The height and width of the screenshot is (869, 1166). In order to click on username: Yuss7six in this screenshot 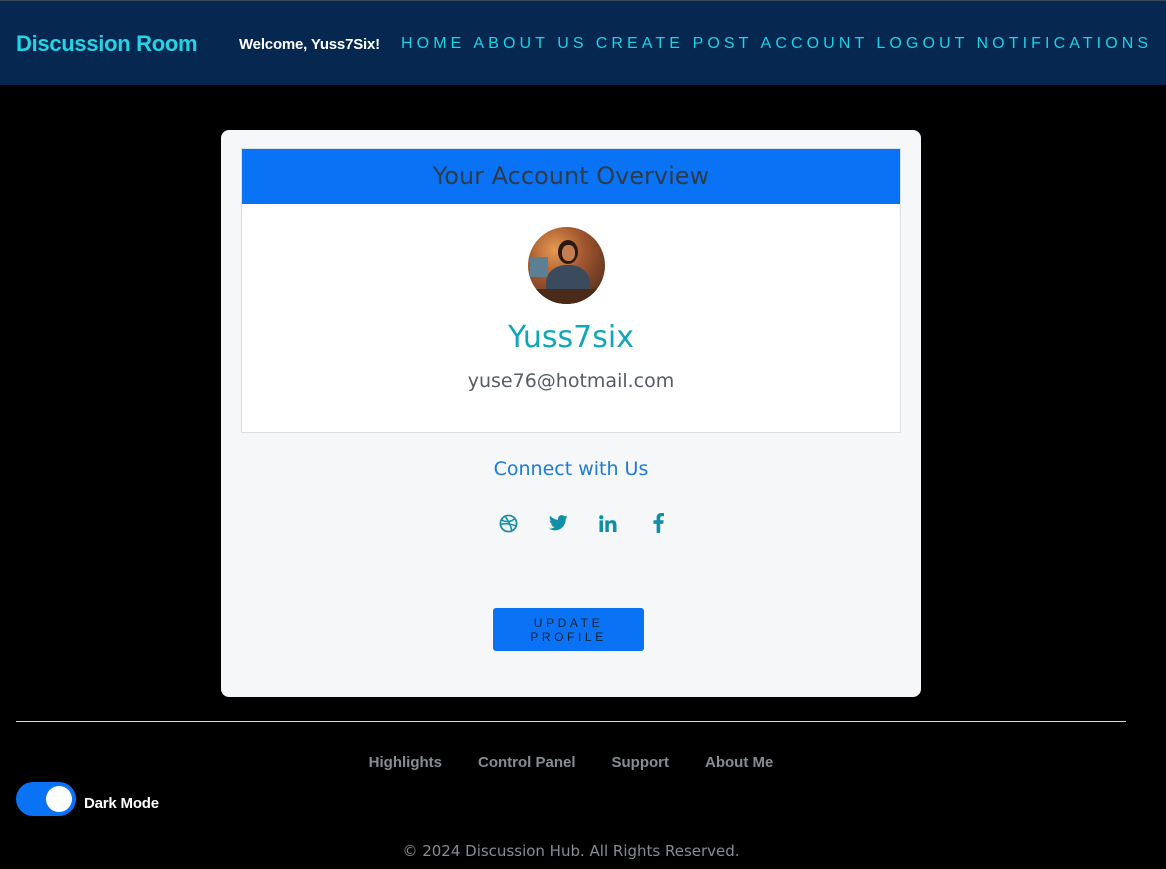, I will do `click(571, 337)`.